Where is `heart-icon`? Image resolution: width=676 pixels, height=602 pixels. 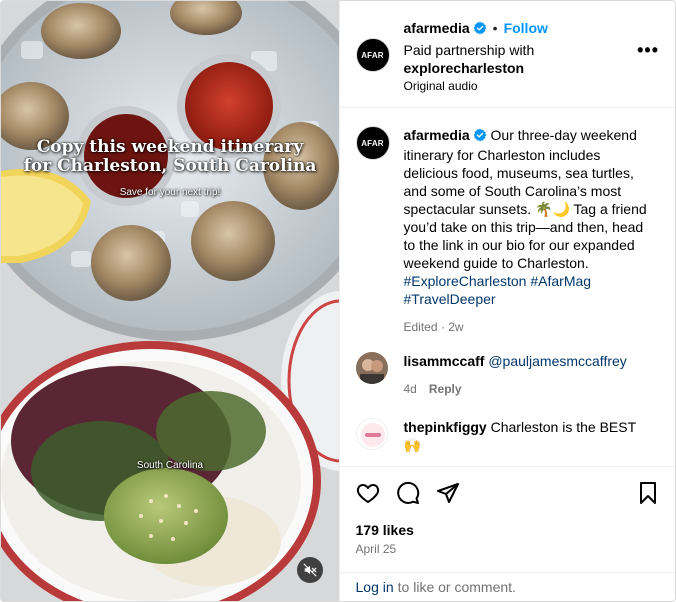 heart-icon is located at coordinates (368, 493).